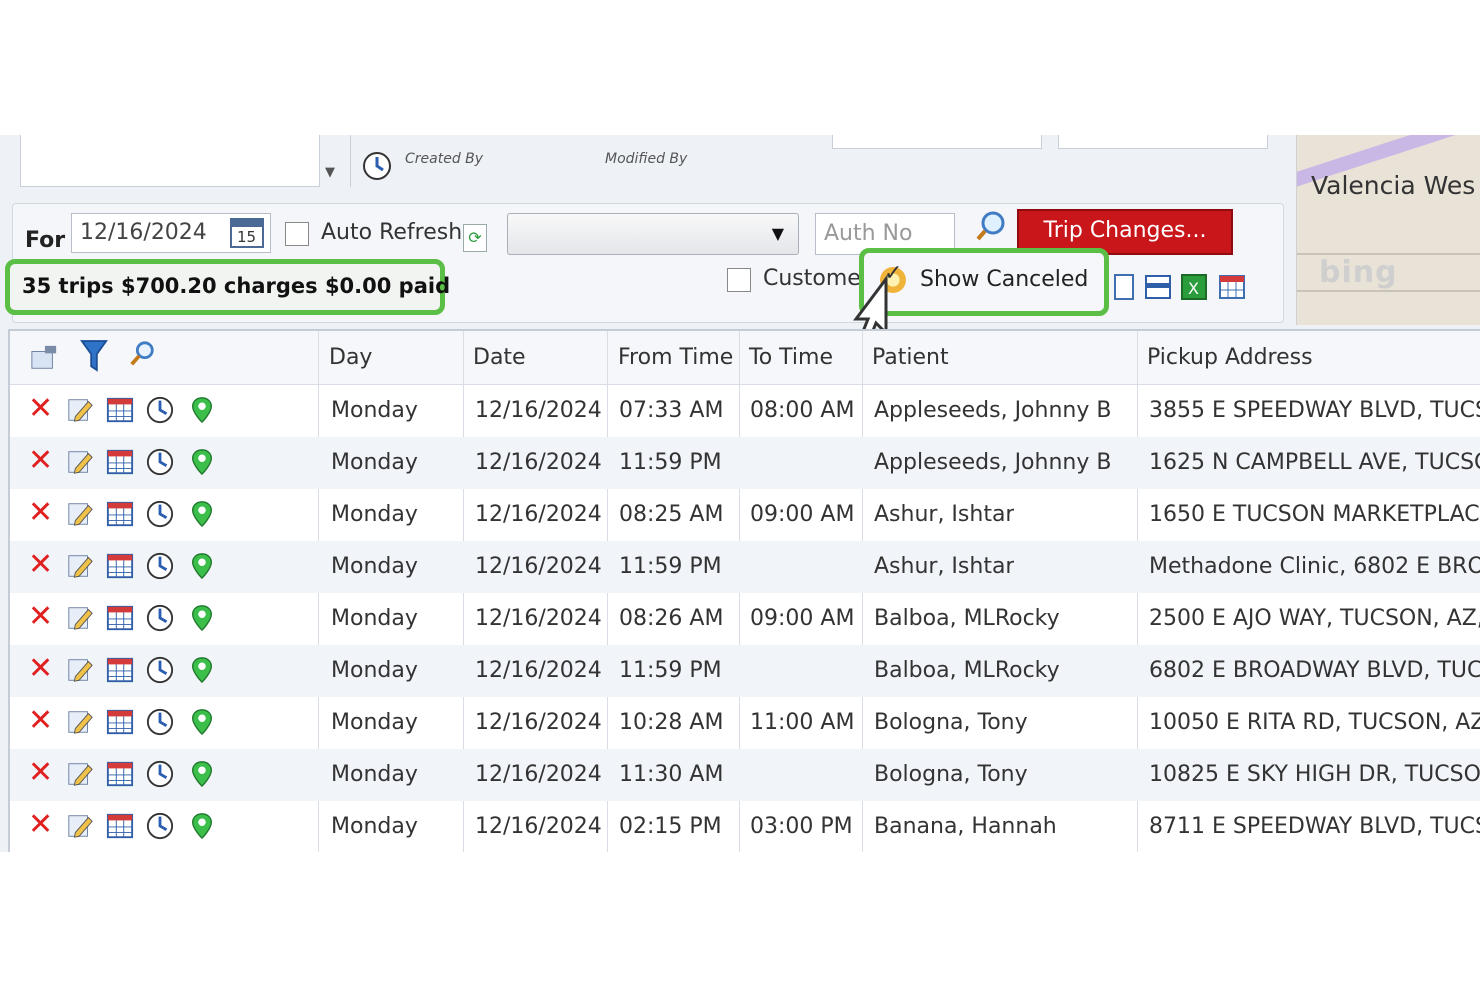  What do you see at coordinates (1163, 142) in the screenshot?
I see `end-date-field` at bounding box center [1163, 142].